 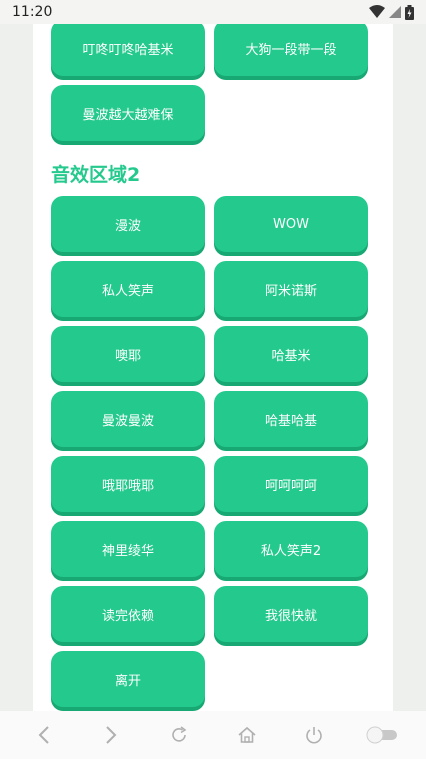 I want to click on browser-nav-bar, so click(x=213, y=735).